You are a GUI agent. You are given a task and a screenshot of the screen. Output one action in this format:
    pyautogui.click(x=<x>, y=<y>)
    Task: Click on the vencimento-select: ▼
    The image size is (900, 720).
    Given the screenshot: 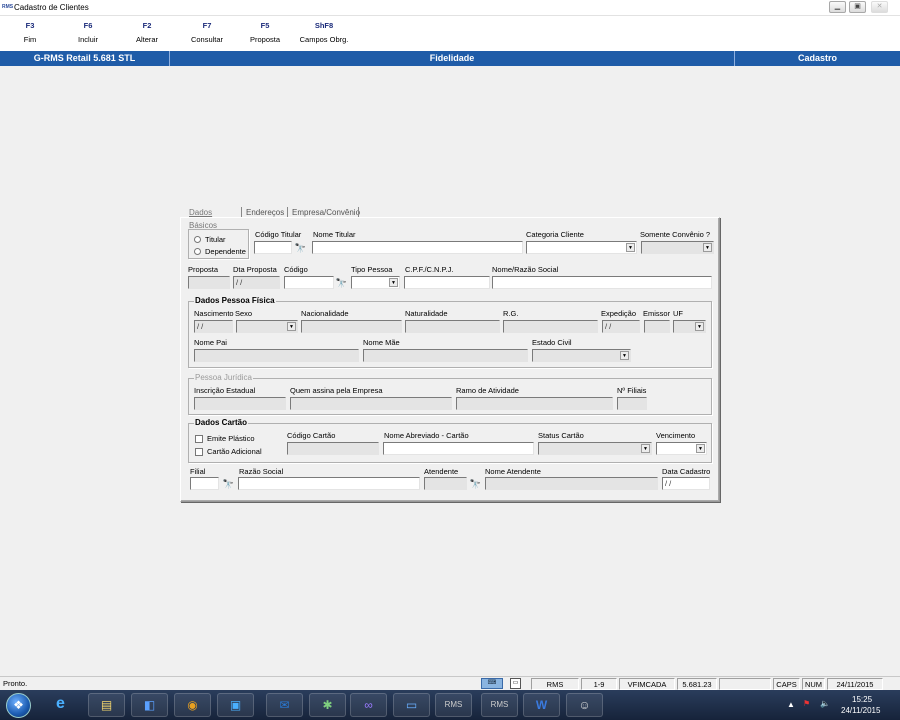 What is the action you would take?
    pyautogui.click(x=681, y=448)
    